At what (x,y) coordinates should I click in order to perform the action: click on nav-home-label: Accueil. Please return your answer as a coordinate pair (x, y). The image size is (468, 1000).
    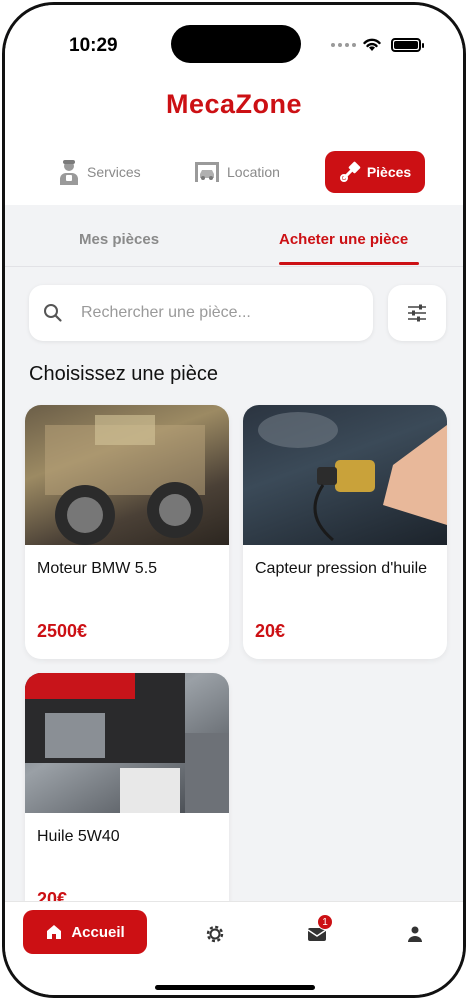
    Looking at the image, I should click on (98, 932).